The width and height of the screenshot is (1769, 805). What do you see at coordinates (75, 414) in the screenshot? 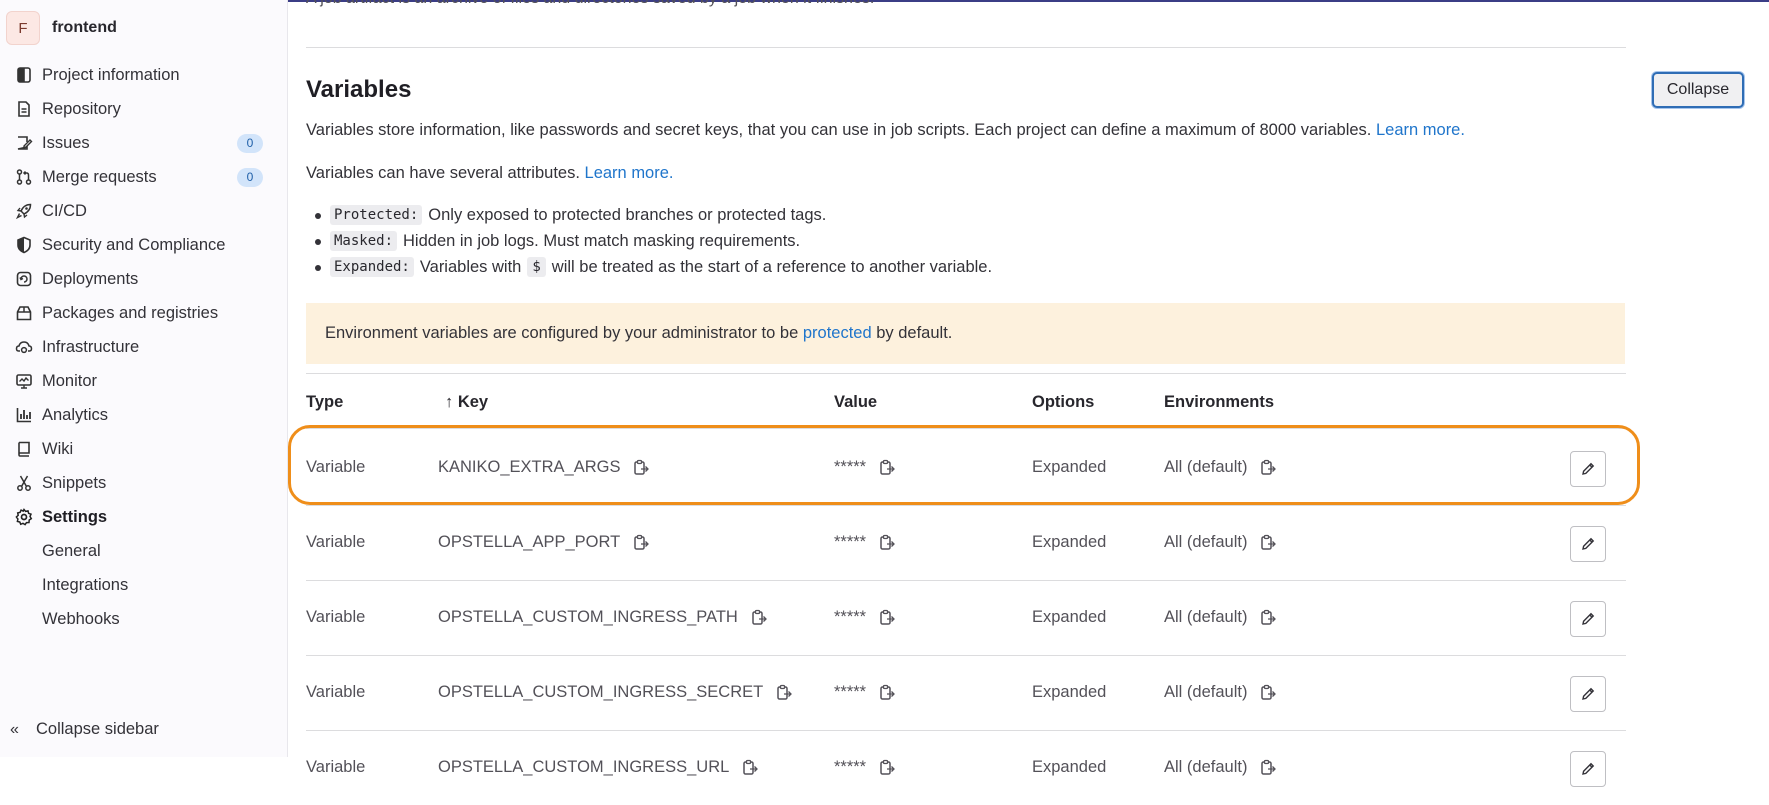
I see `sidebar-item-label: Analytics` at bounding box center [75, 414].